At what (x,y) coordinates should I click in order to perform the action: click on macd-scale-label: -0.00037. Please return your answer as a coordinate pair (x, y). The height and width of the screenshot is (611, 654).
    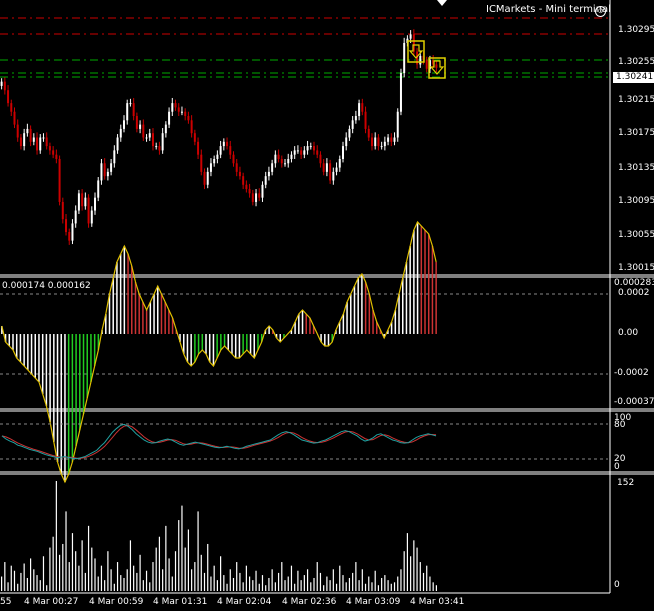
    Looking at the image, I should click on (634, 402).